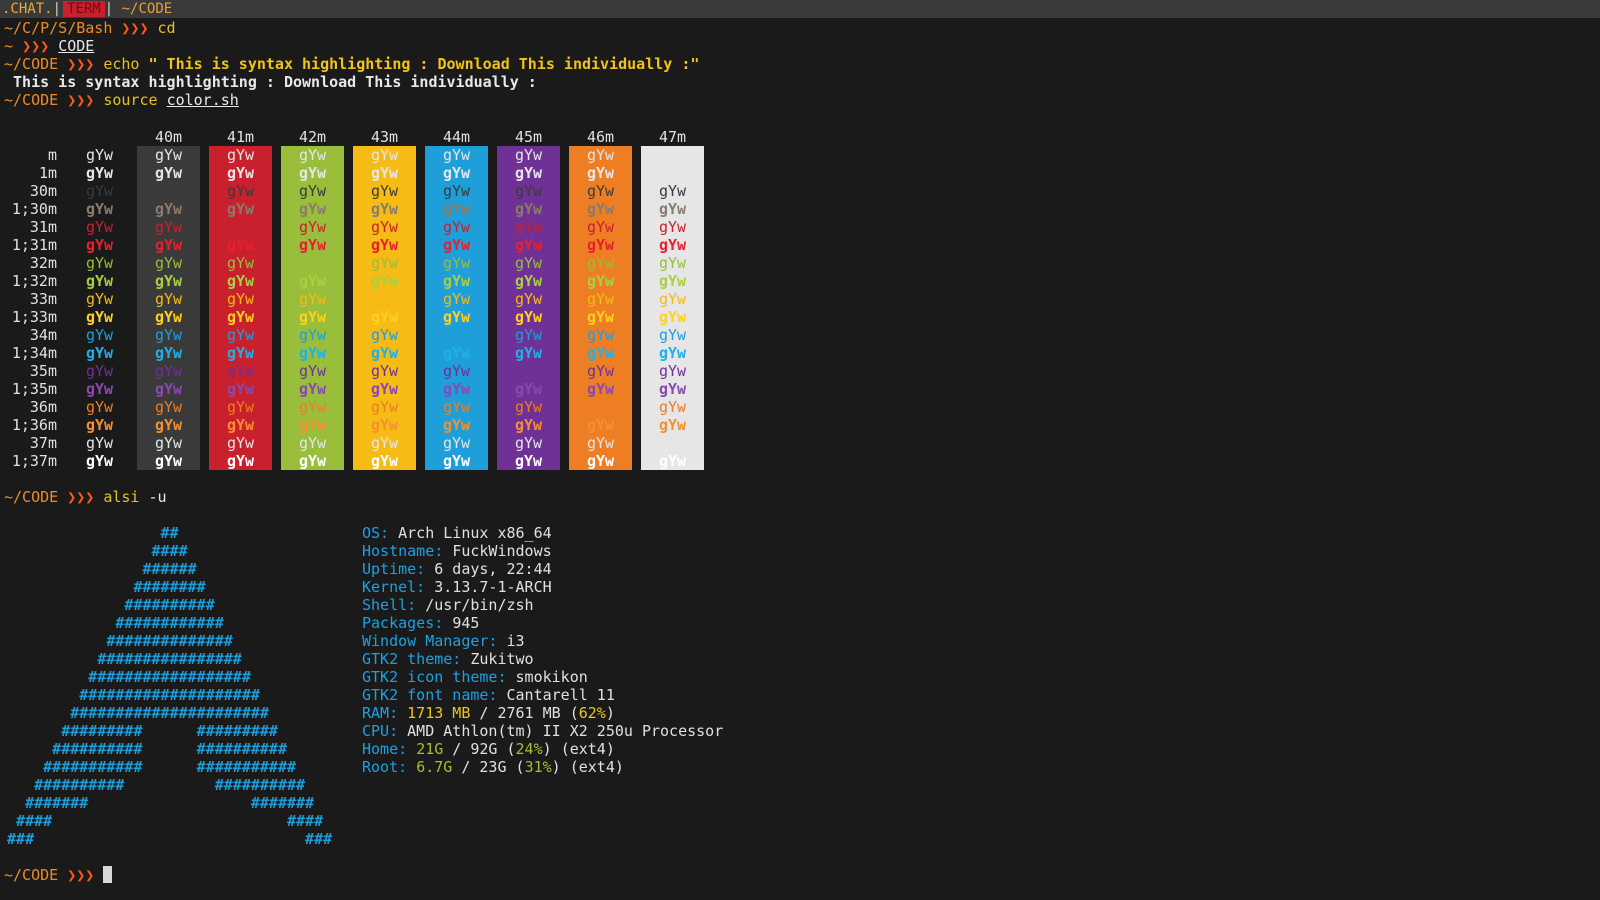 The height and width of the screenshot is (900, 1600). What do you see at coordinates (800, 9) in the screenshot?
I see `top-status-bar: .CHAT.| TERM | ~/CODE` at bounding box center [800, 9].